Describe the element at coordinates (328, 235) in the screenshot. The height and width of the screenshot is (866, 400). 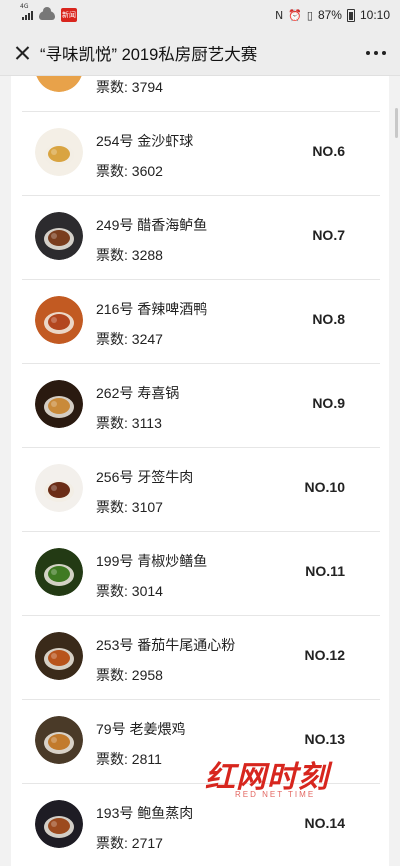
I see `rank-label: NO.7` at that location.